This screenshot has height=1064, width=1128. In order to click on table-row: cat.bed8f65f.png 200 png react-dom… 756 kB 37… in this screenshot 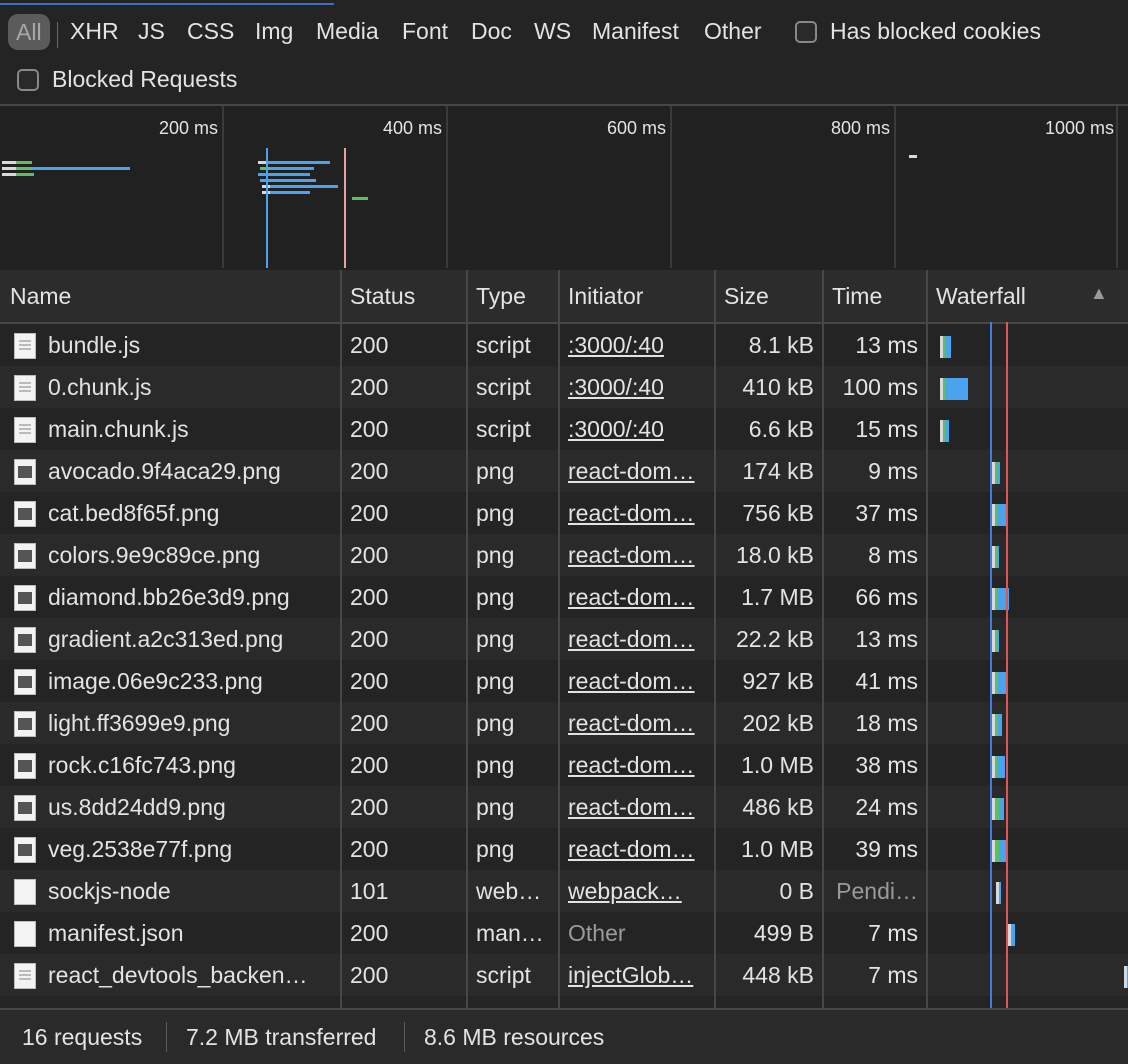, I will do `click(564, 513)`.